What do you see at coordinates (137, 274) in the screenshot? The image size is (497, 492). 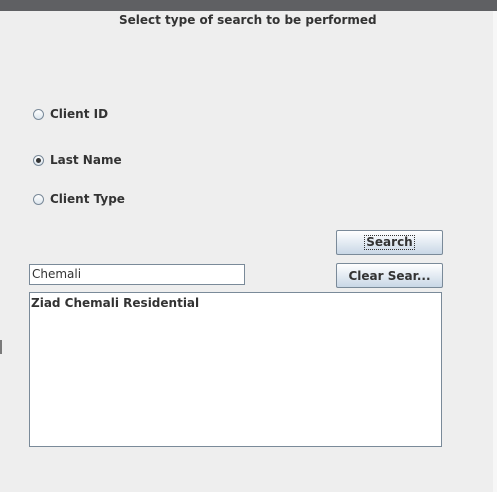 I see `search-input: Chemali` at bounding box center [137, 274].